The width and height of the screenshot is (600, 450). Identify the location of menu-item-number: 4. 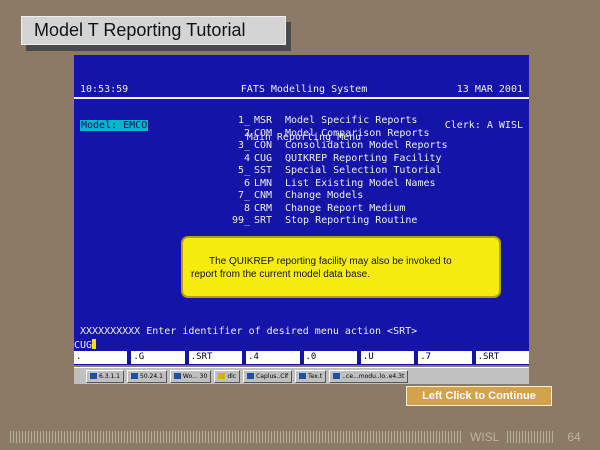
(246, 158).